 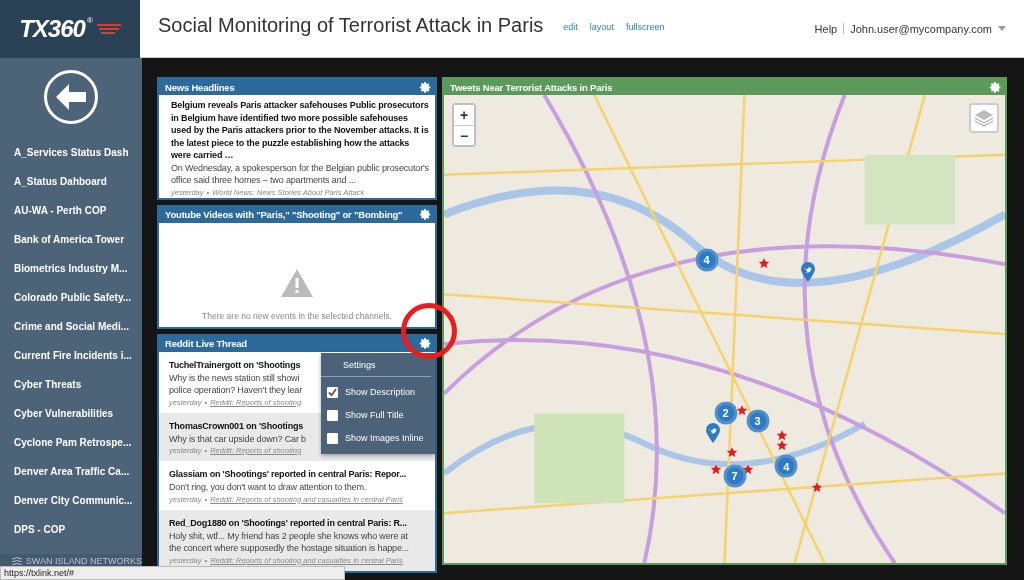 What do you see at coordinates (826, 28) in the screenshot?
I see `help-link: Help` at bounding box center [826, 28].